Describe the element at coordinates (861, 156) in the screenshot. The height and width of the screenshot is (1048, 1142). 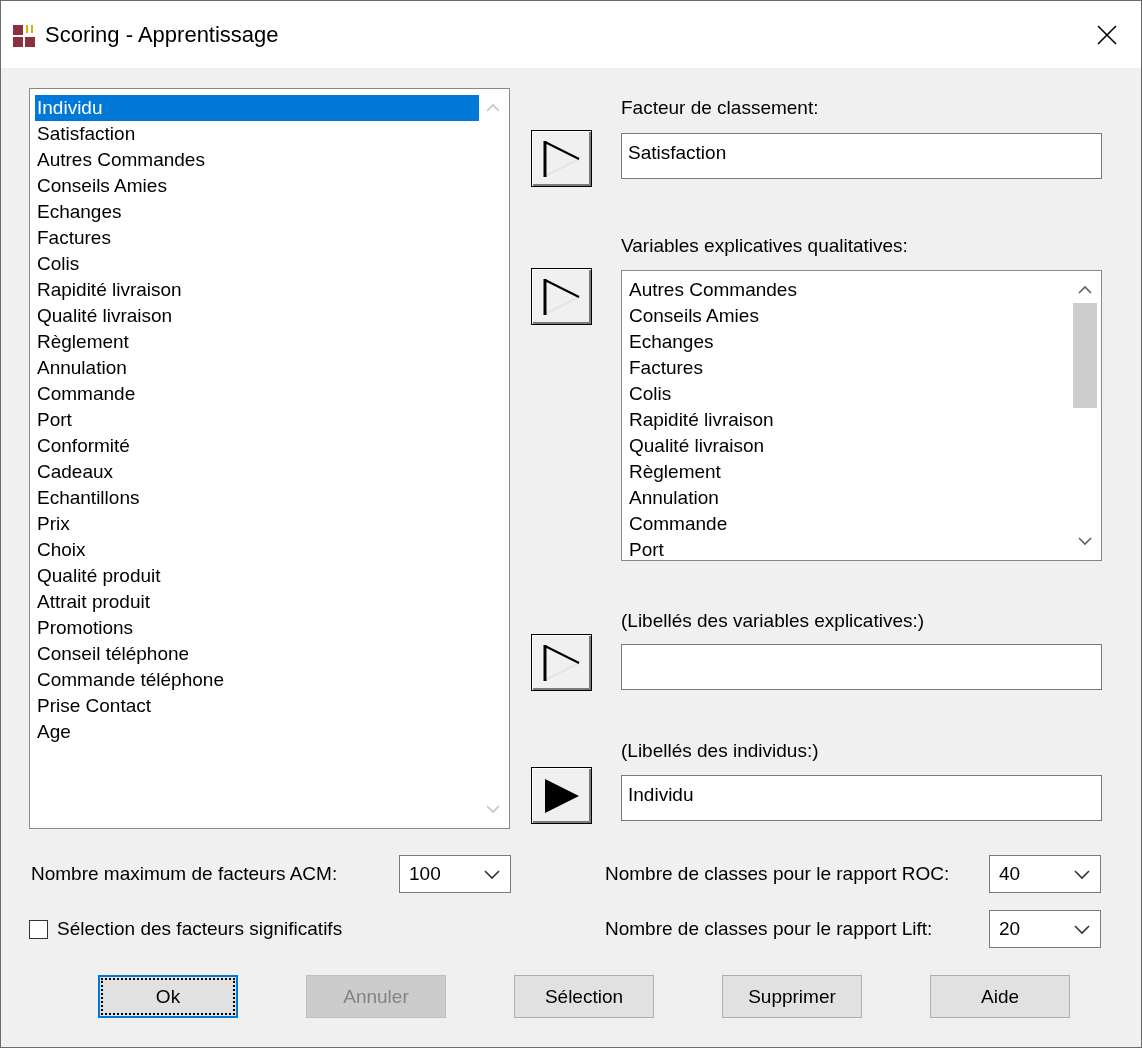
I see `text-field: Satisfaction` at that location.